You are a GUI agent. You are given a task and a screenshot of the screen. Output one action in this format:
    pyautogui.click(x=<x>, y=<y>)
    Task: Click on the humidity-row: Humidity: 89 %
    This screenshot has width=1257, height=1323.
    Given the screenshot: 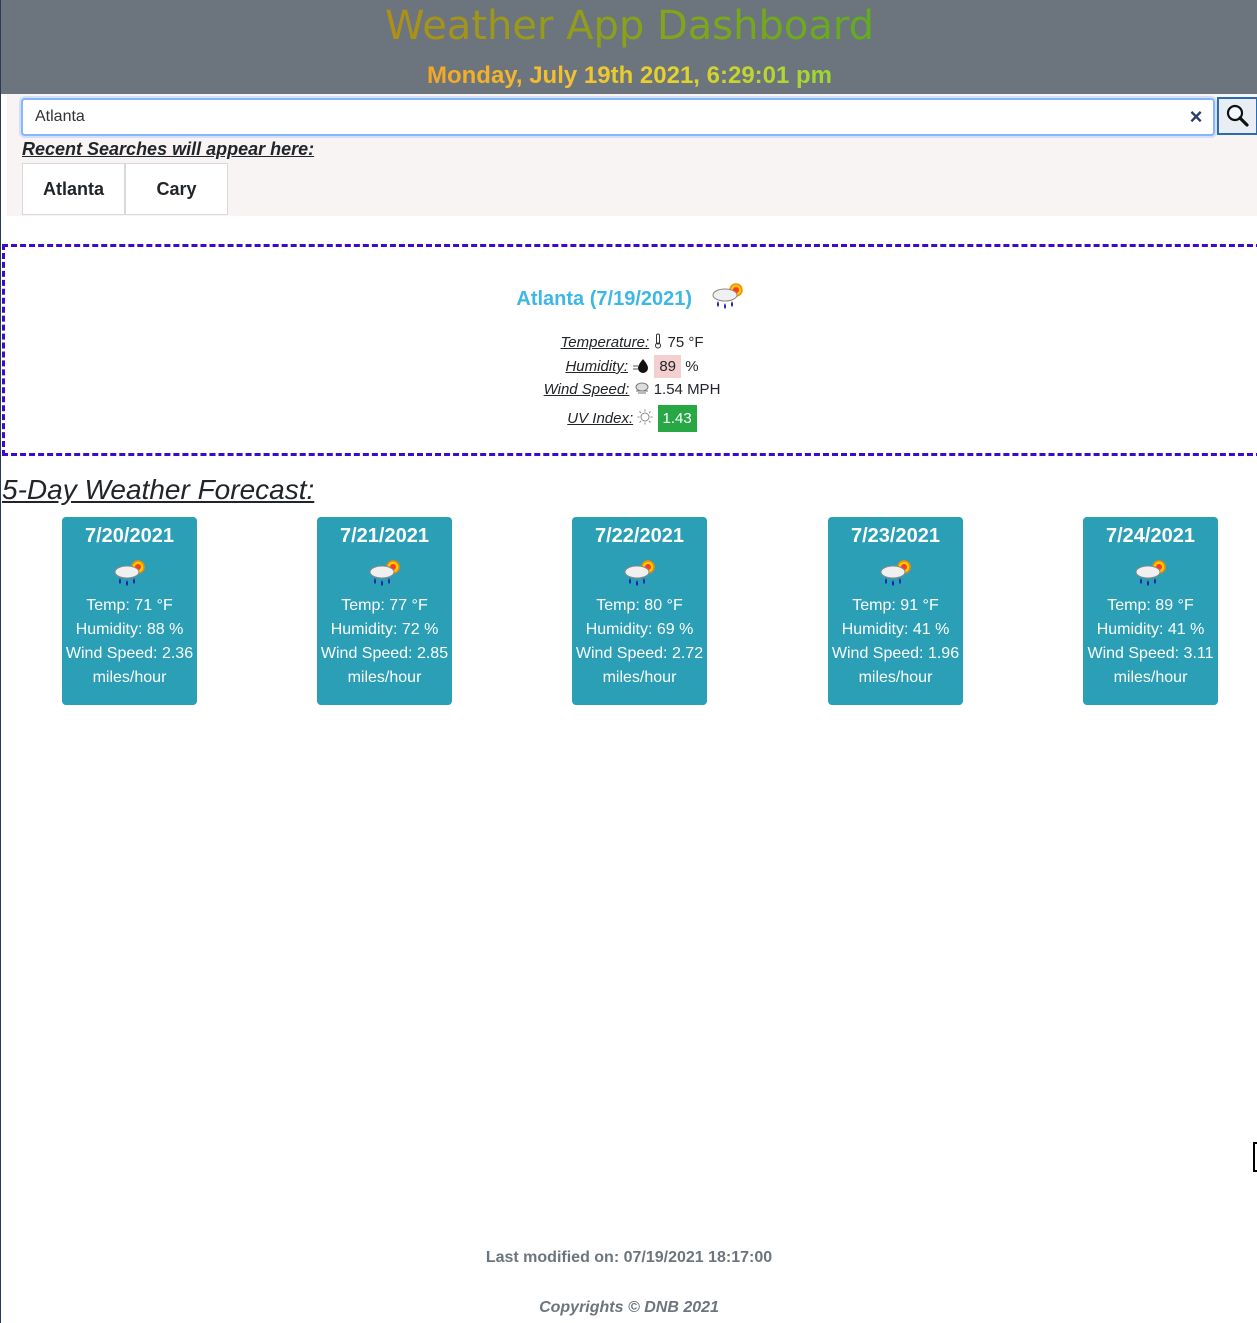 What is the action you would take?
    pyautogui.click(x=631, y=366)
    